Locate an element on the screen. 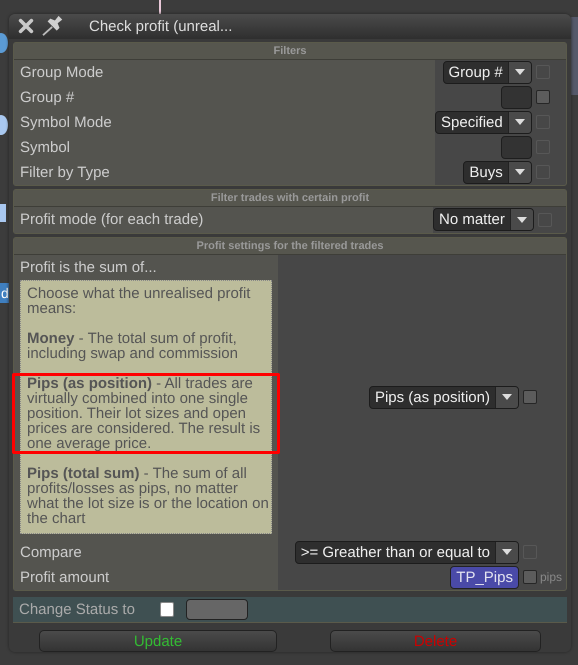 Image resolution: width=578 pixels, height=665 pixels. status-label: Change Status to is located at coordinates (77, 609).